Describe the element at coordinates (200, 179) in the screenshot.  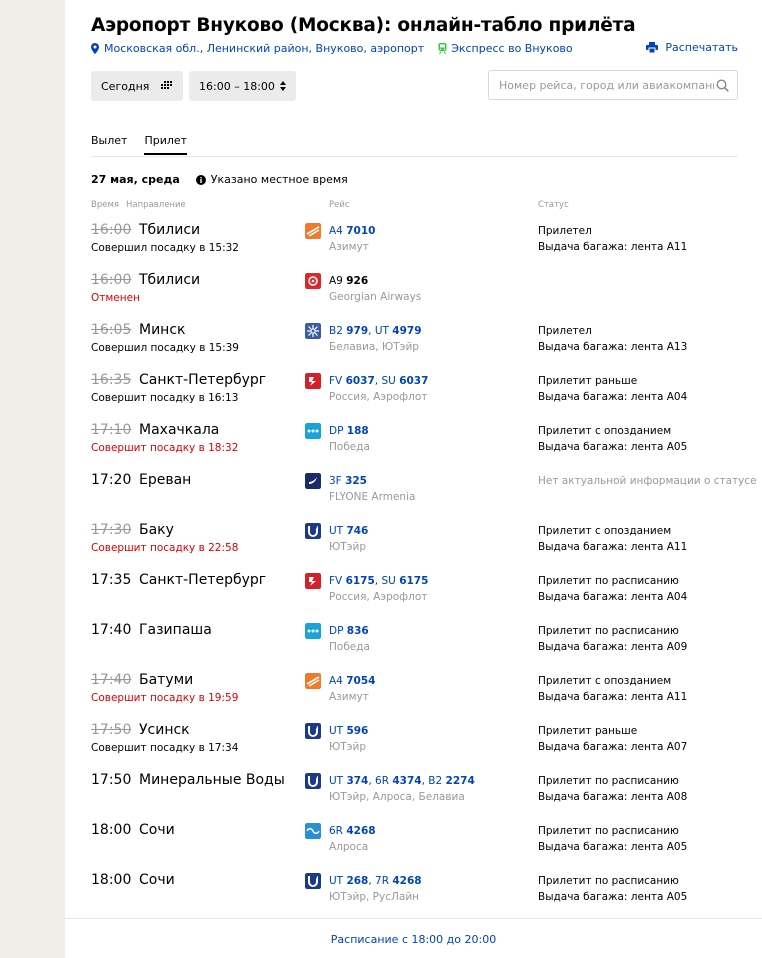
I see `info-icon` at that location.